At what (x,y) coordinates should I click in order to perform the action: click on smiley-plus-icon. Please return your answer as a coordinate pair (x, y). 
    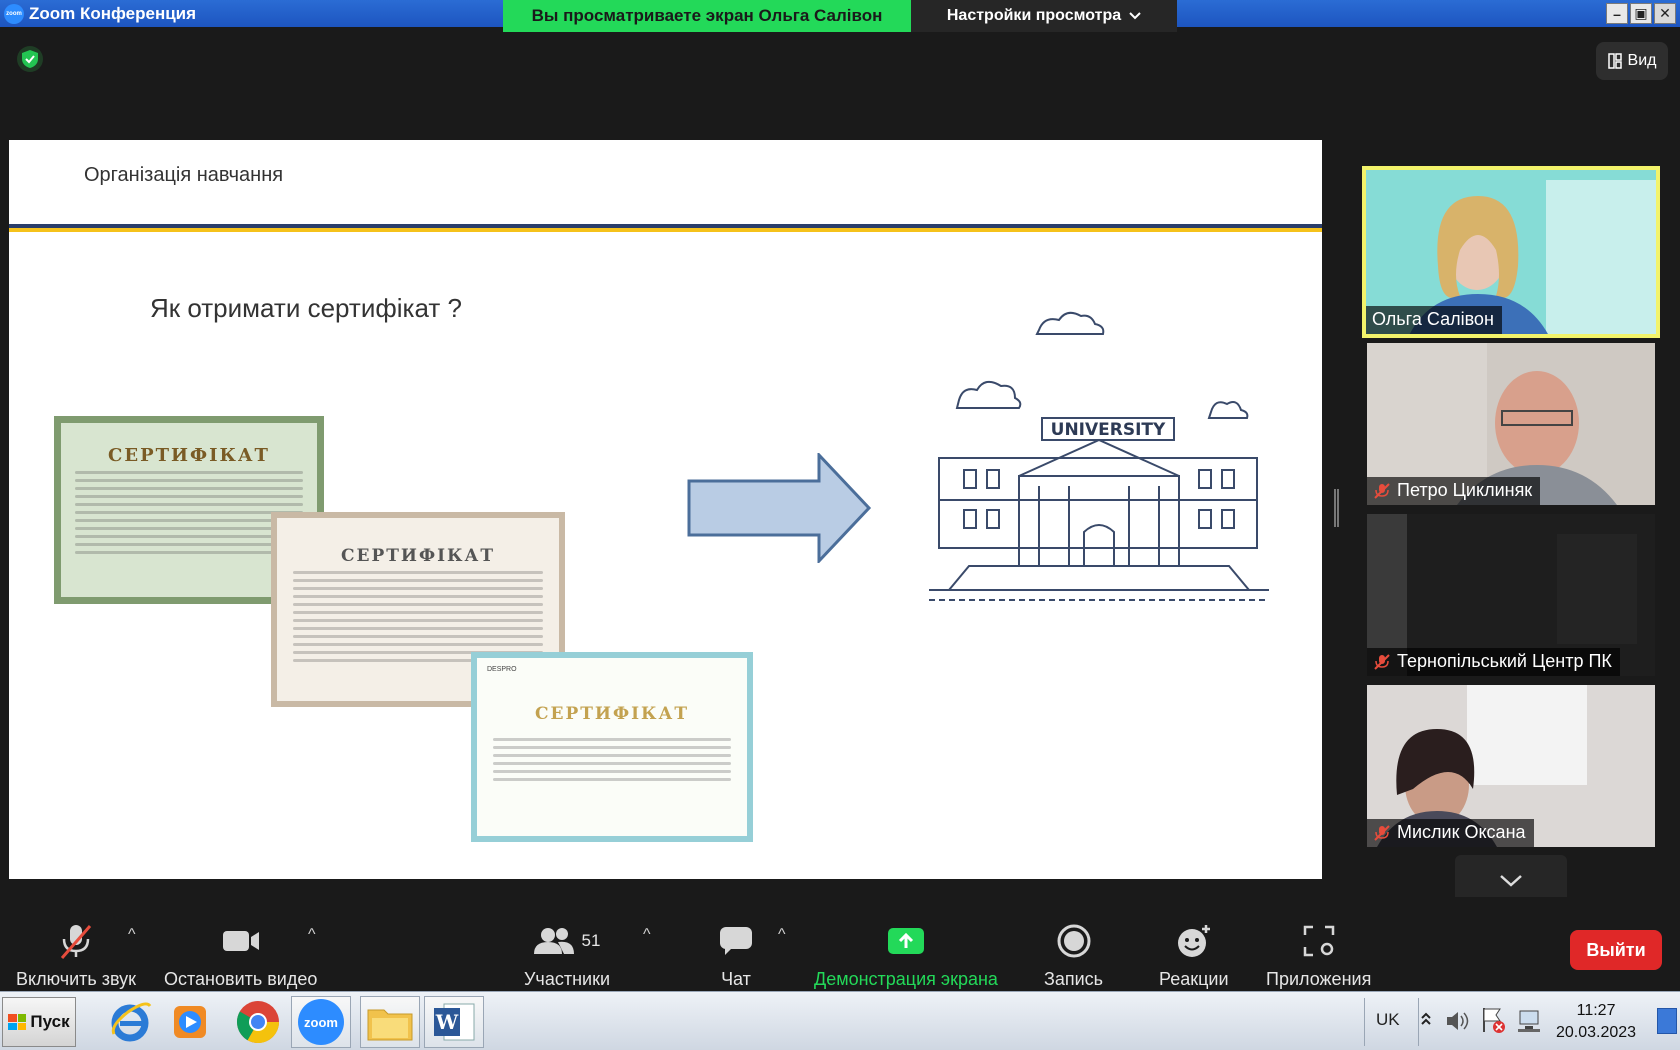
    Looking at the image, I should click on (1193, 941).